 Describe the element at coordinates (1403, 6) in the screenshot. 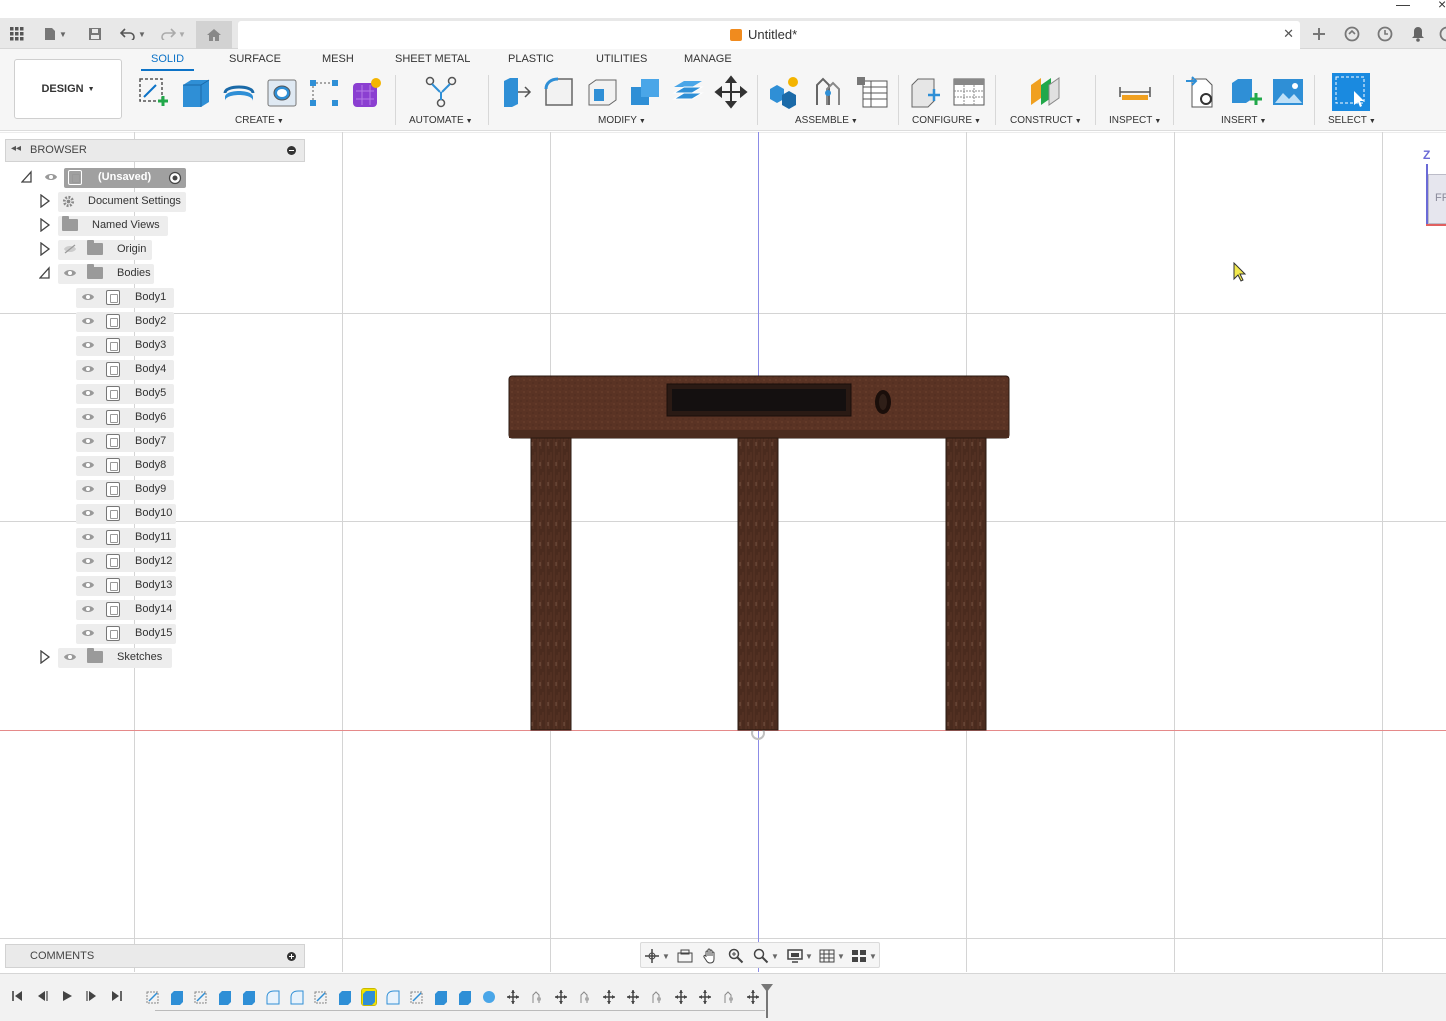

I see `minimize-button: —` at that location.